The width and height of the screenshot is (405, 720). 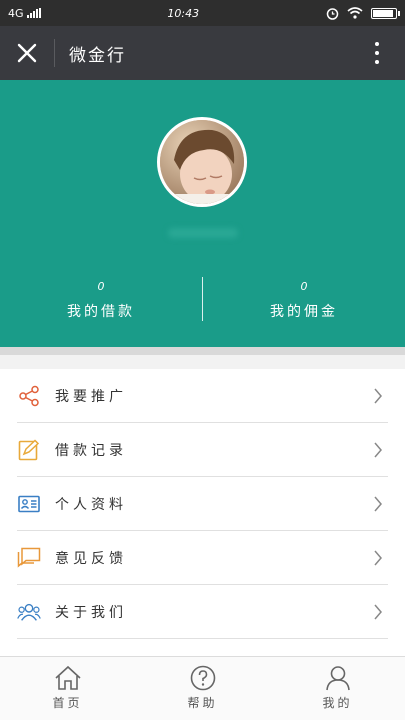 I want to click on avatar, so click(x=202, y=162).